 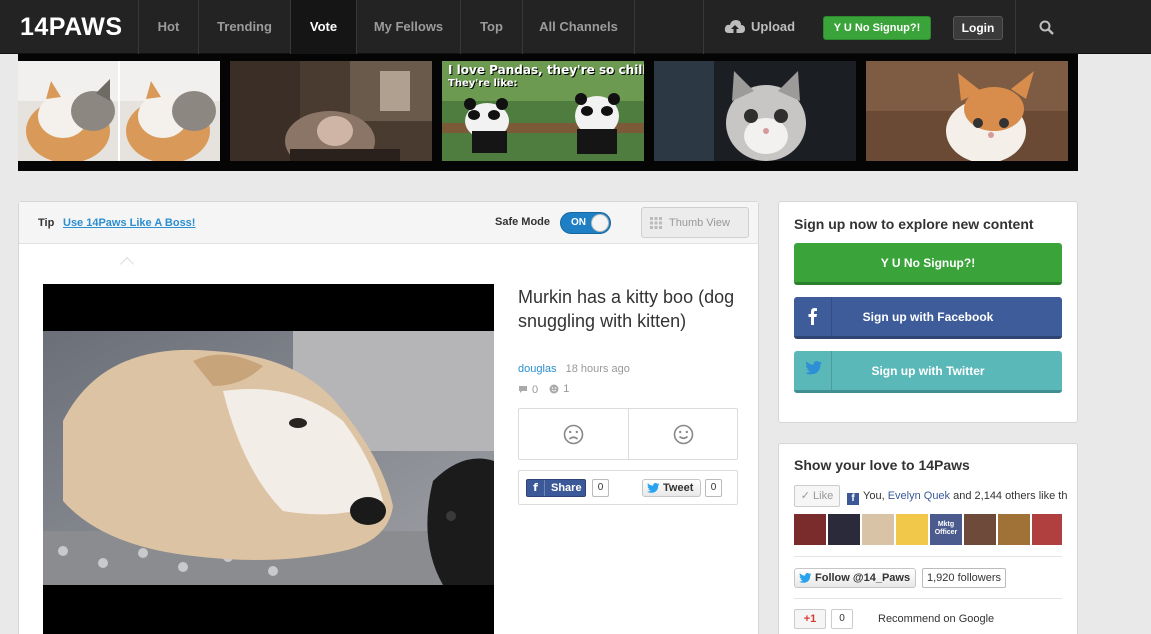 I want to click on facebook-like-button: ✓ Like, so click(x=817, y=496).